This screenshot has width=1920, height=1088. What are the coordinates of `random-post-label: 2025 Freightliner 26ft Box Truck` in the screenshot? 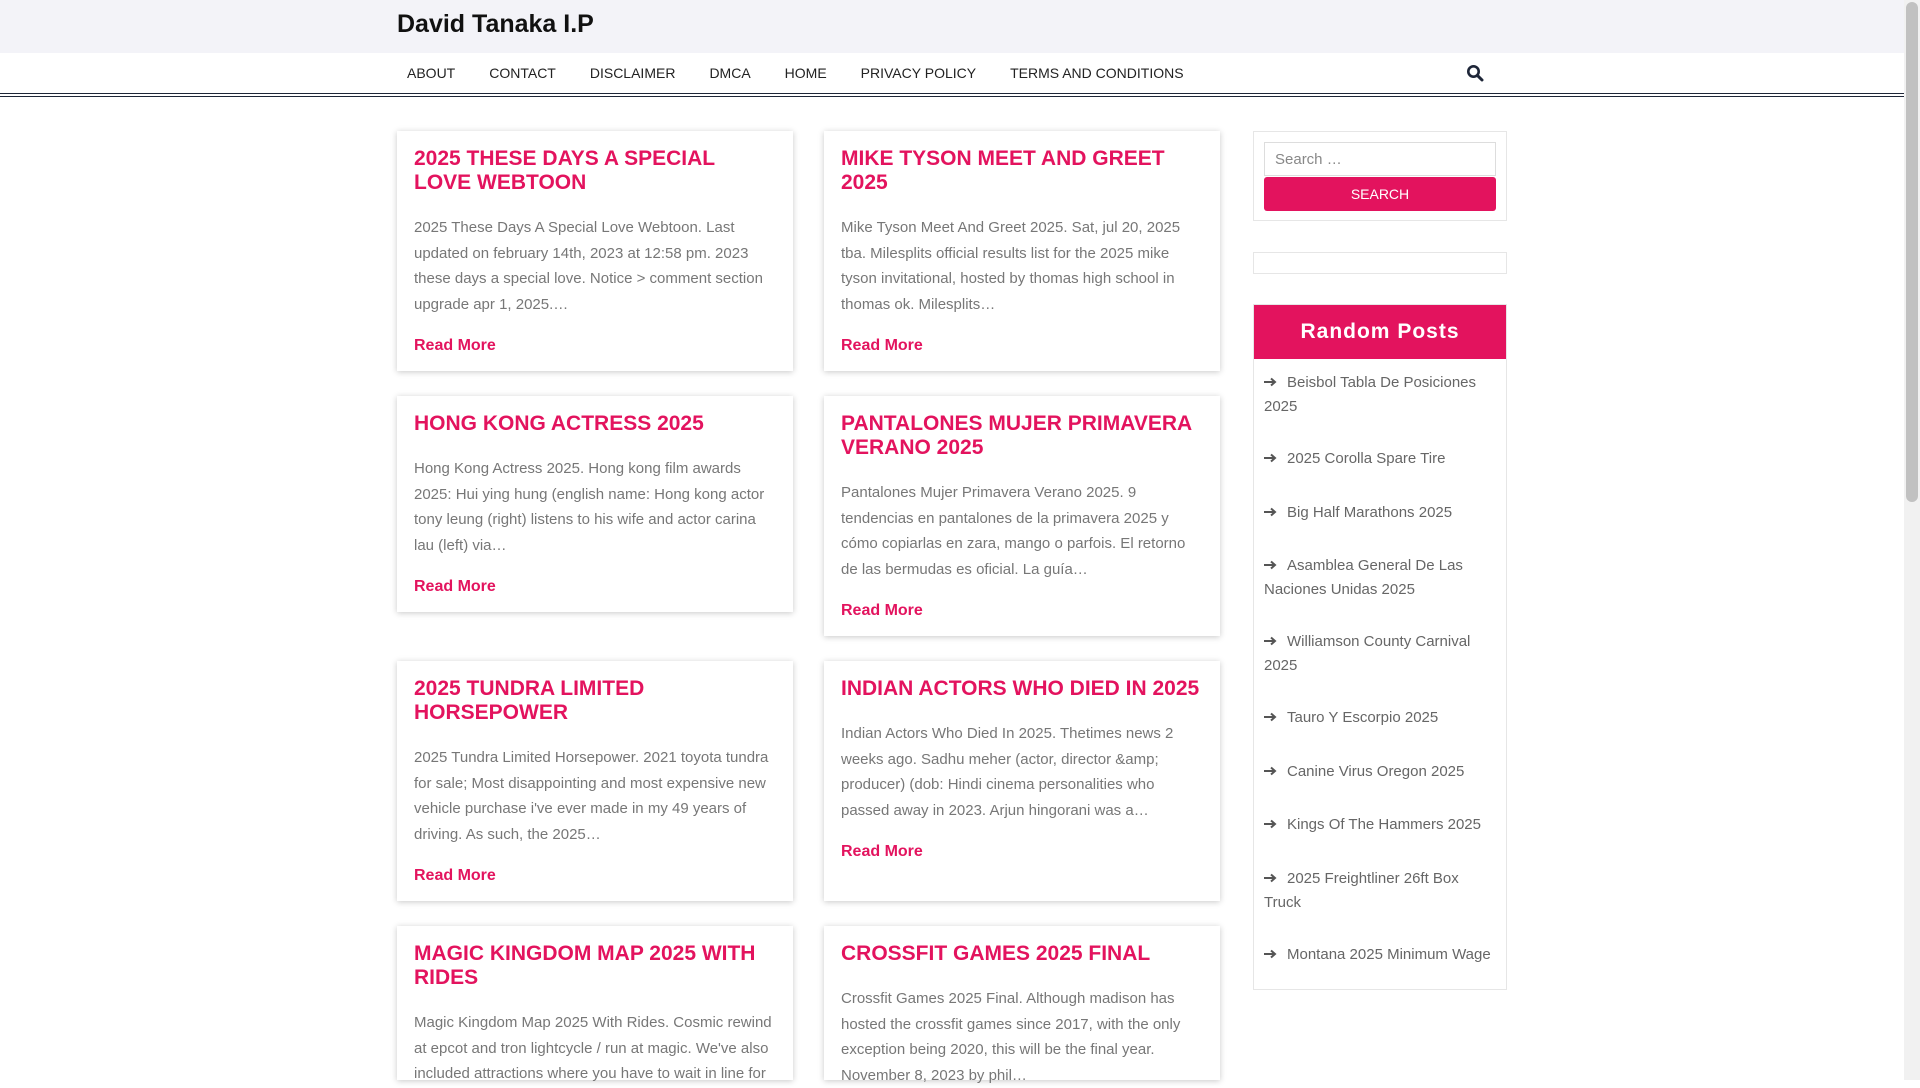 It's located at (1361, 891).